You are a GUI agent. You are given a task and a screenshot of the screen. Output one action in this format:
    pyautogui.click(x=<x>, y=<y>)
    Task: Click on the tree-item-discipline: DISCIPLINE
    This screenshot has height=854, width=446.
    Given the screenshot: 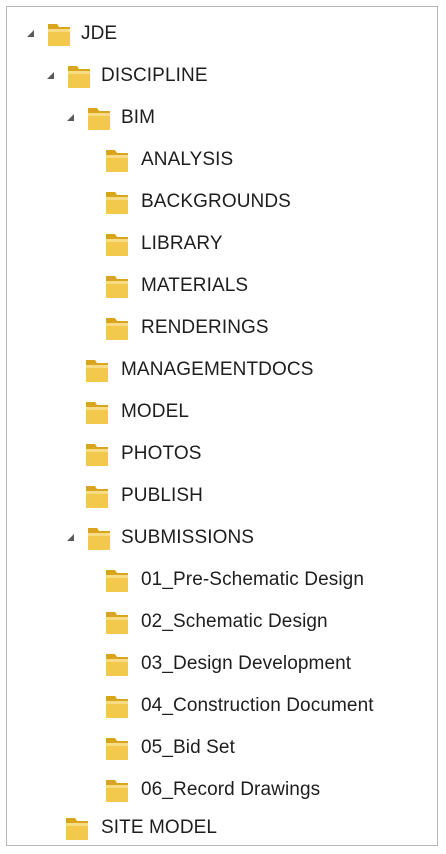 What is the action you would take?
    pyautogui.click(x=222, y=76)
    